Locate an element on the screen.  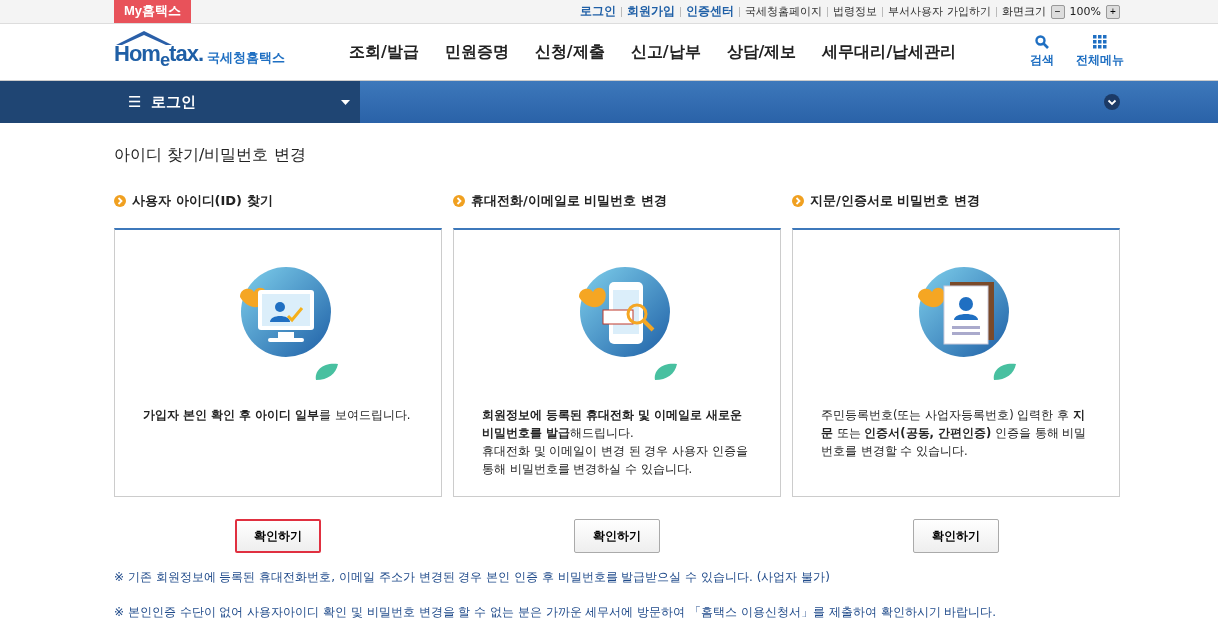
zoom-out-button: − is located at coordinates (1057, 11).